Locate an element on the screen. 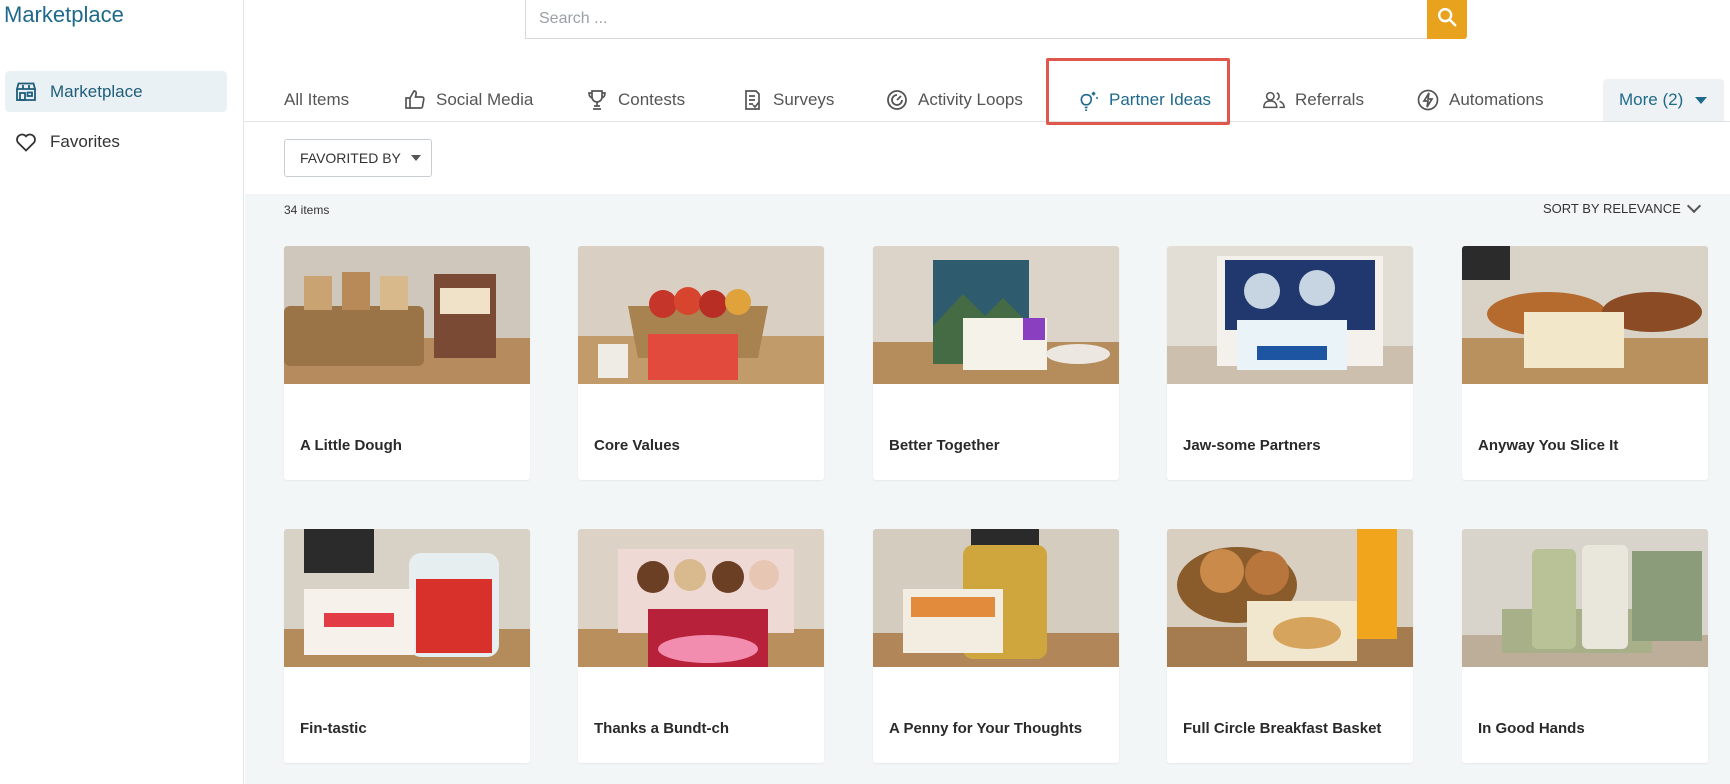 This screenshot has width=1730, height=784. card-title: Jaw-some Partners is located at coordinates (1252, 445).